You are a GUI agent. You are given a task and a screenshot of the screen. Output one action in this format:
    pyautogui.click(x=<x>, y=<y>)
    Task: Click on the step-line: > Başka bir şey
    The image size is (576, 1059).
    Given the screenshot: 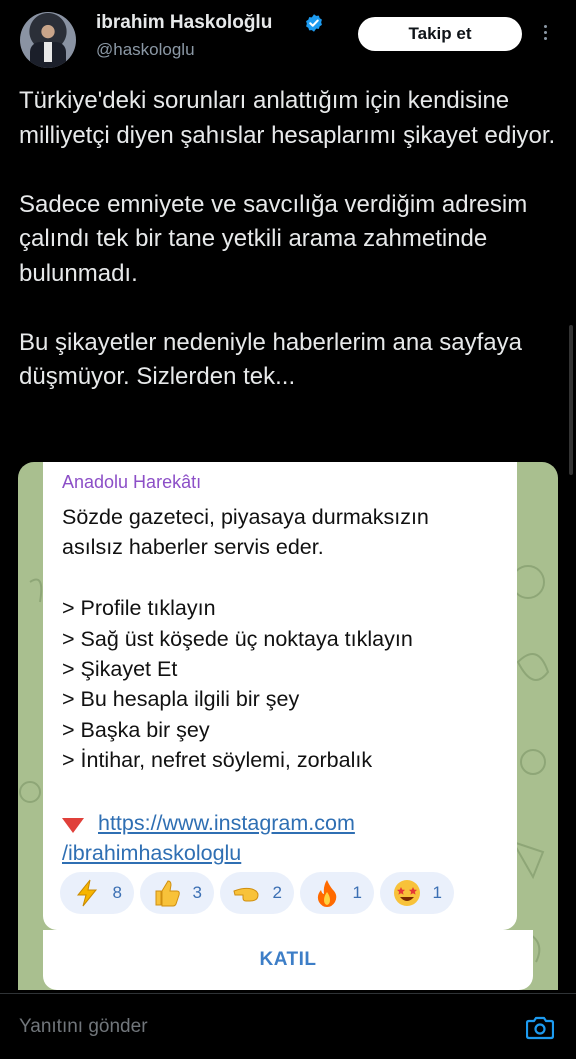 What is the action you would take?
    pyautogui.click(x=136, y=729)
    